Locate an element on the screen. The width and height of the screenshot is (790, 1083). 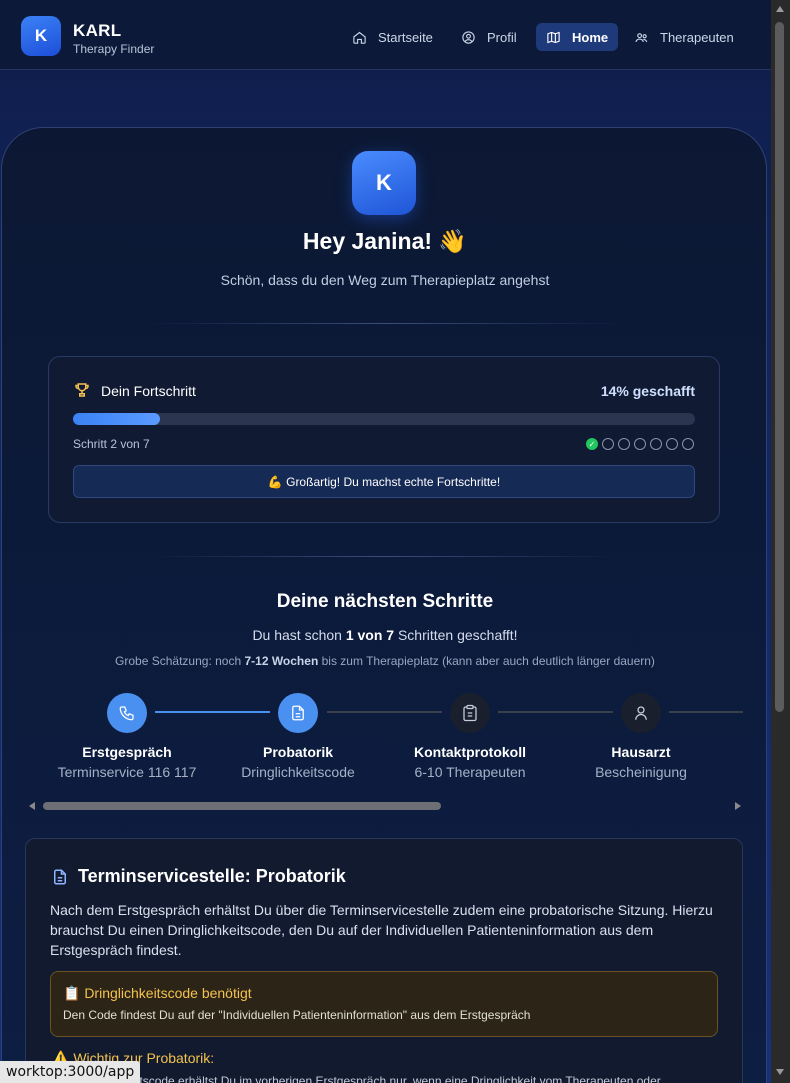
brand-logo: K is located at coordinates (41, 36).